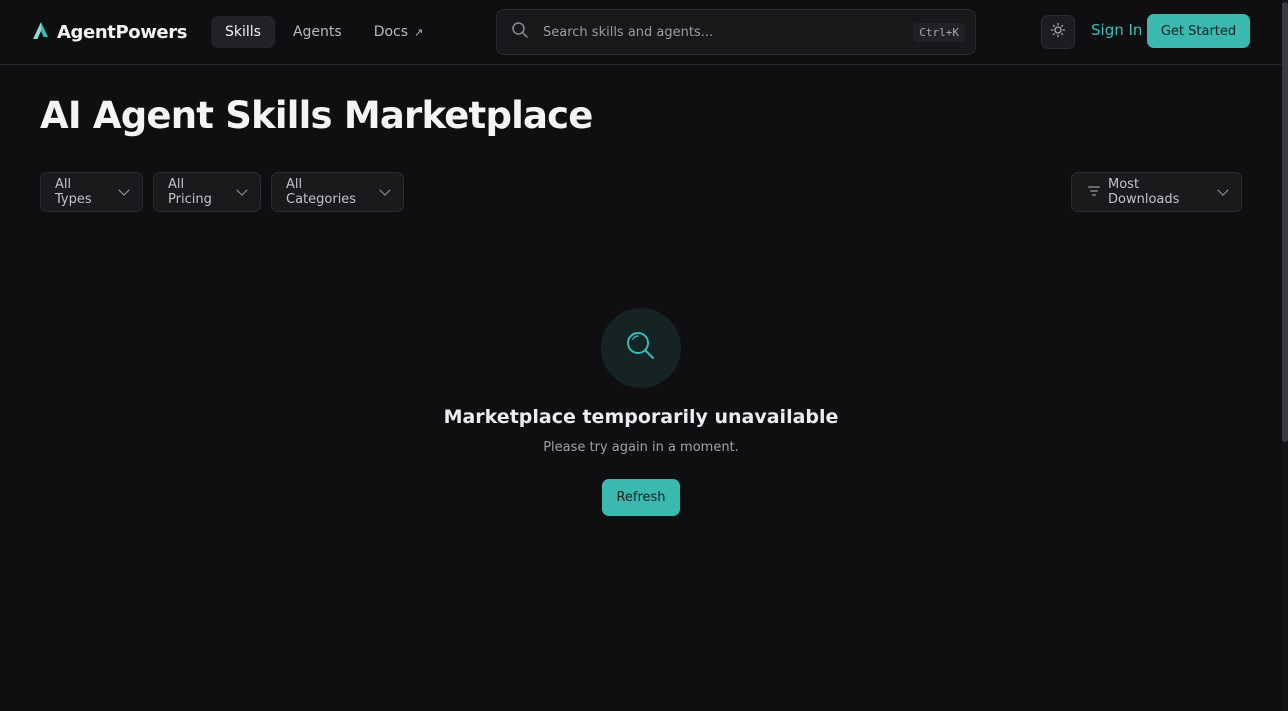 The height and width of the screenshot is (711, 1288). Describe the element at coordinates (321, 192) in the screenshot. I see `category-filter-label: All Categories` at that location.